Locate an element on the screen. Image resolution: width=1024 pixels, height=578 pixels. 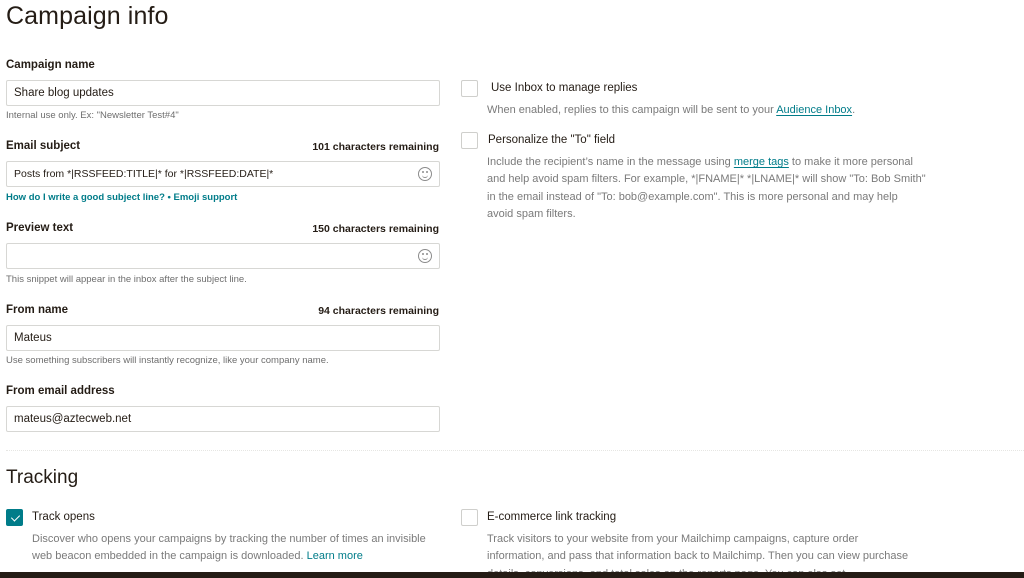
tracking-title: Tracking is located at coordinates (42, 477).